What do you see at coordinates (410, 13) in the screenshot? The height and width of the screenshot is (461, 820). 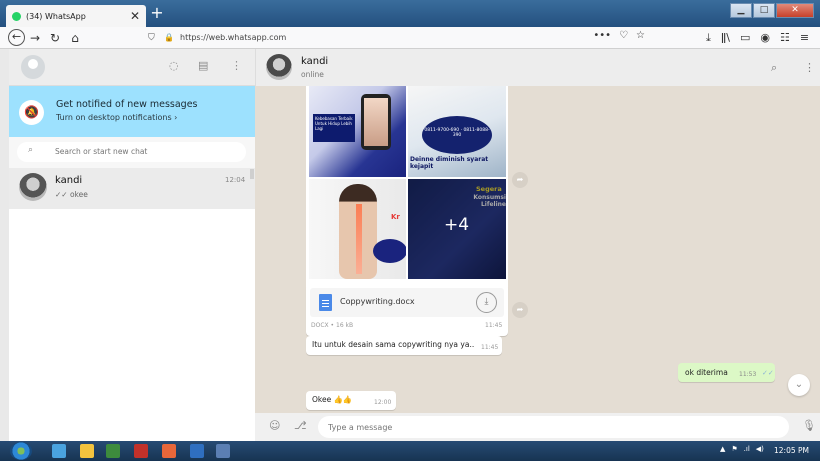 I see `browser-tab-bar: (34) WhatsApp ✕ + ▁ □ ✕` at bounding box center [410, 13].